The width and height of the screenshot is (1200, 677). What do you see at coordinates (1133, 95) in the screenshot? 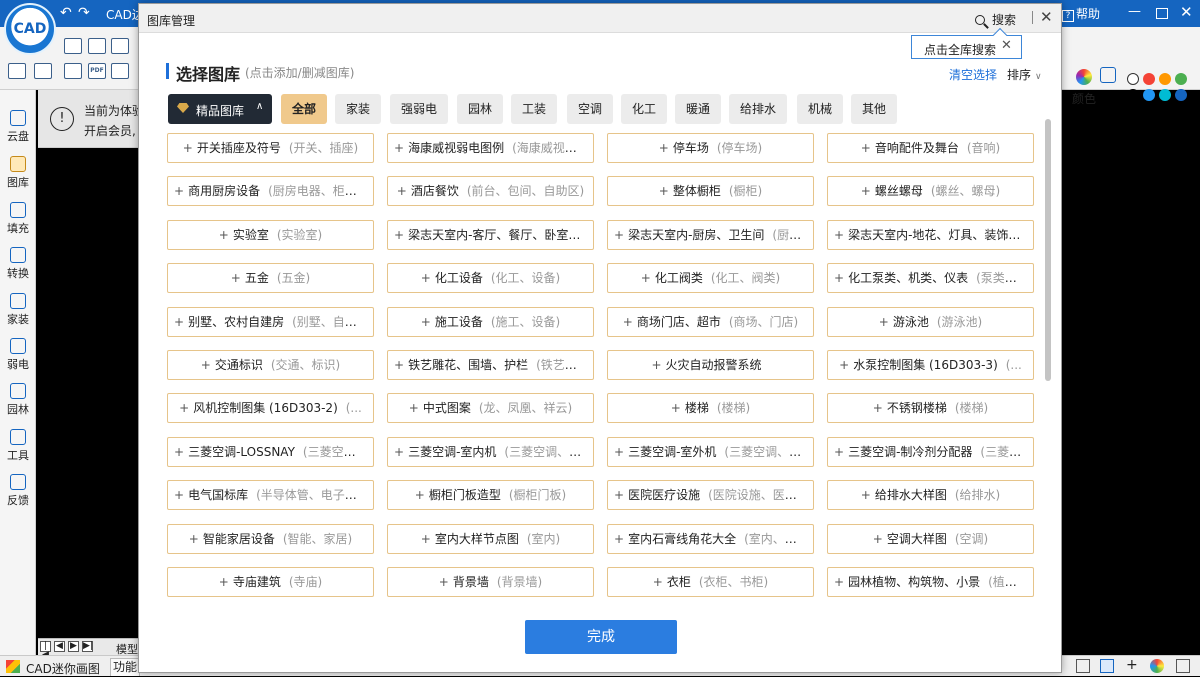
I see `swatch-black` at bounding box center [1133, 95].